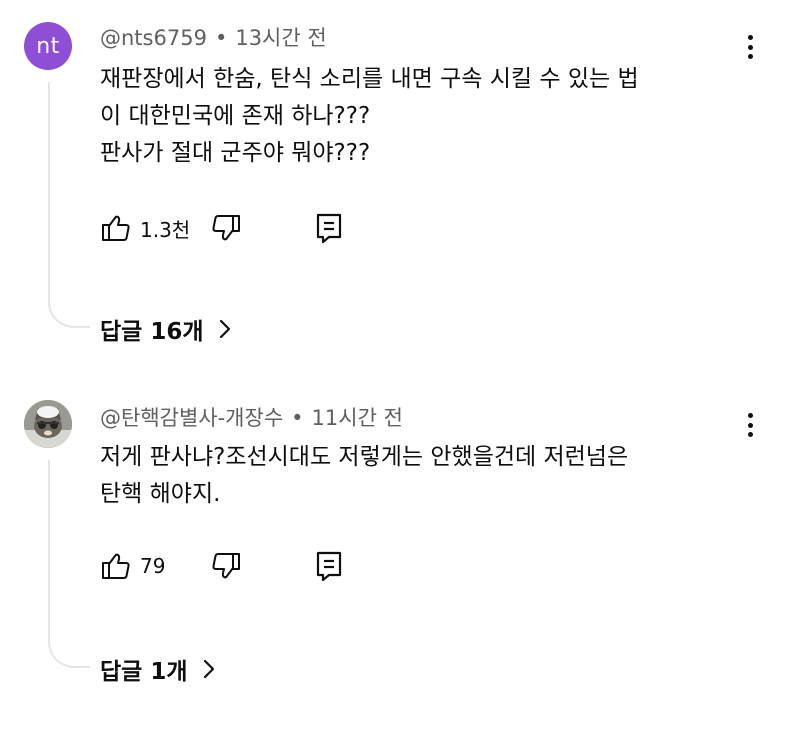 This screenshot has height=731, width=800. I want to click on author-handle: @nts6759, so click(153, 38).